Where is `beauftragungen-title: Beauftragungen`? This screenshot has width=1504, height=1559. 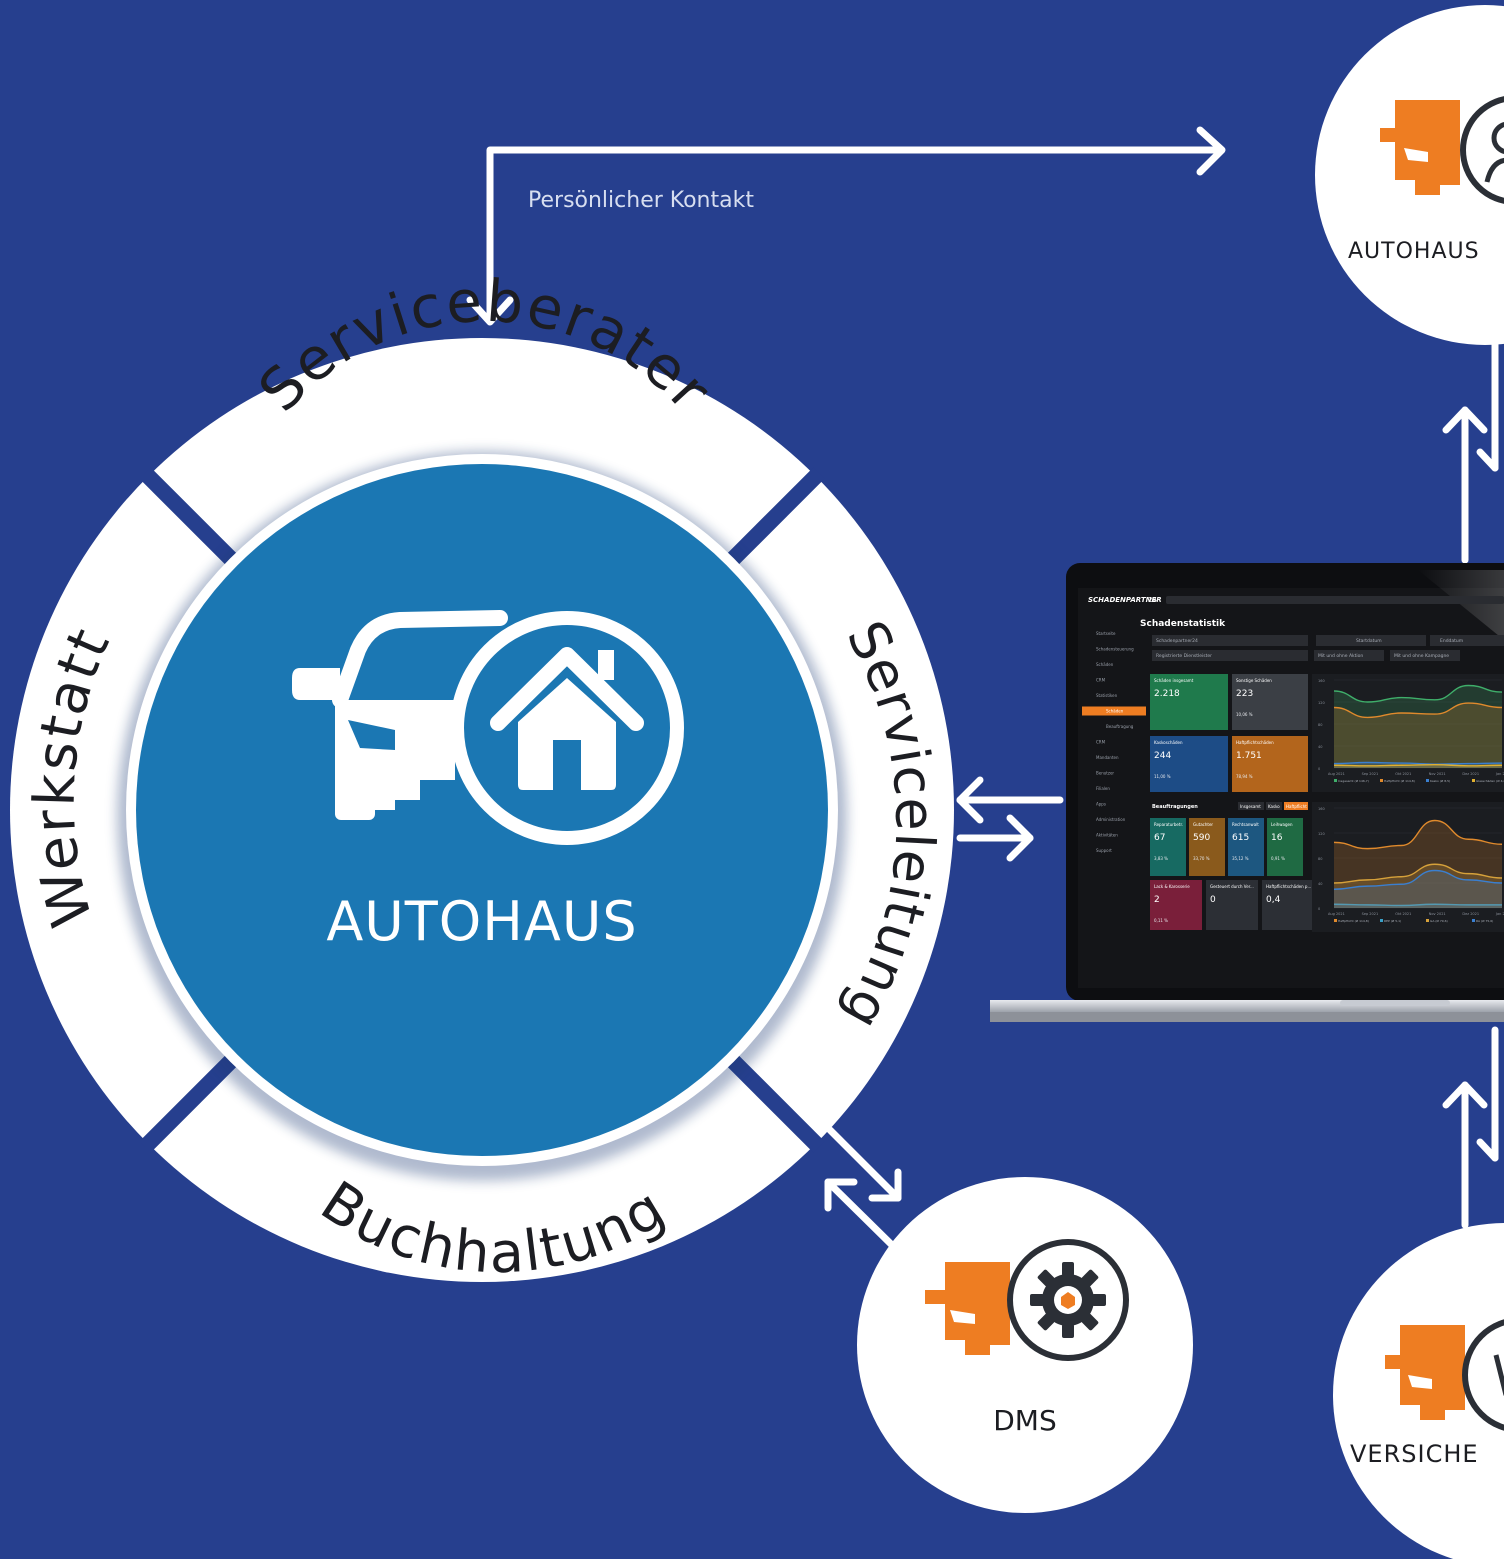
beauftragungen-title: Beauftragungen is located at coordinates (1175, 807).